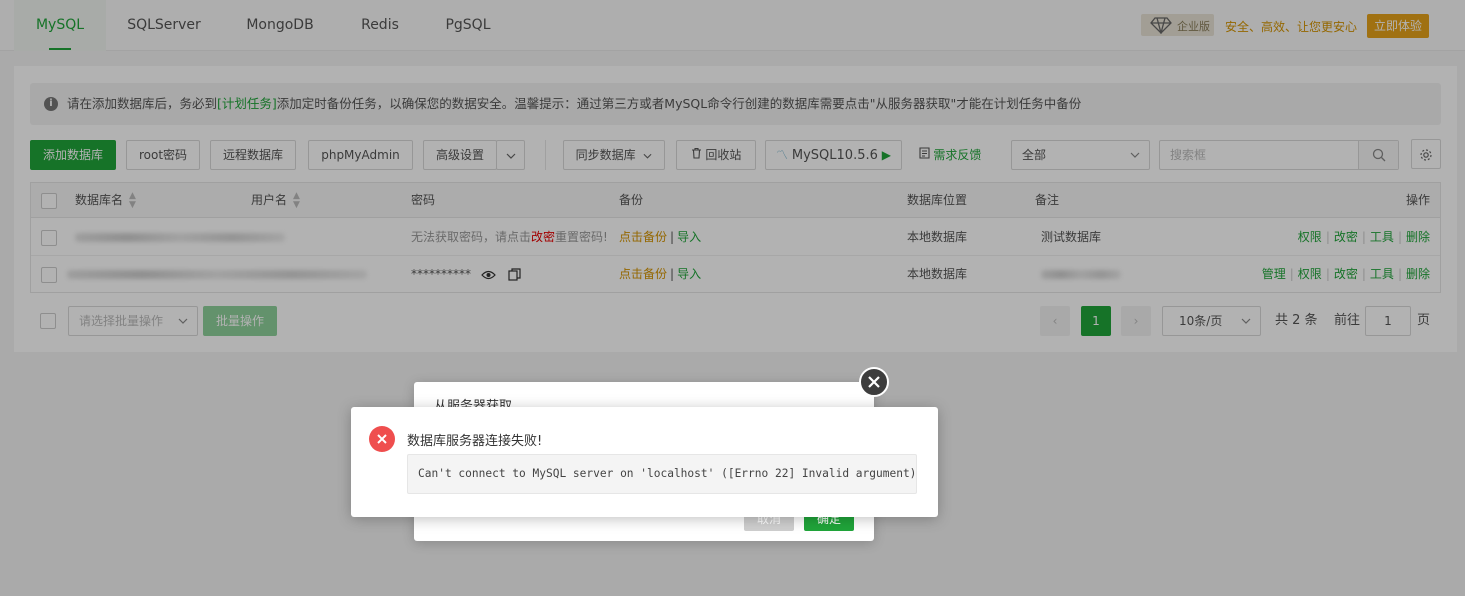 This screenshot has height=596, width=1465. I want to click on close-icon, so click(874, 383).